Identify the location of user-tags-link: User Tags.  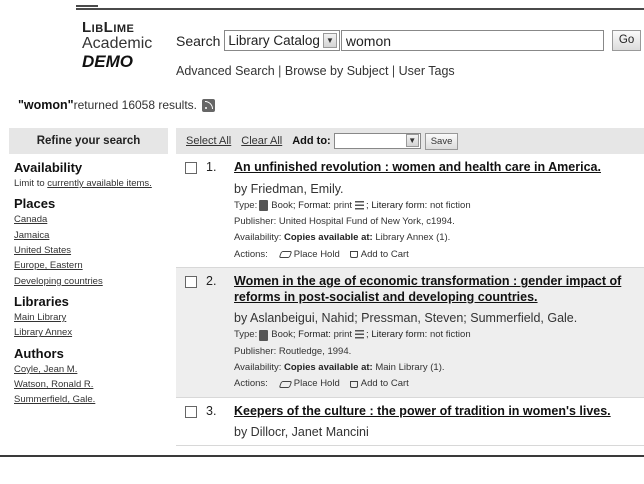
(427, 71).